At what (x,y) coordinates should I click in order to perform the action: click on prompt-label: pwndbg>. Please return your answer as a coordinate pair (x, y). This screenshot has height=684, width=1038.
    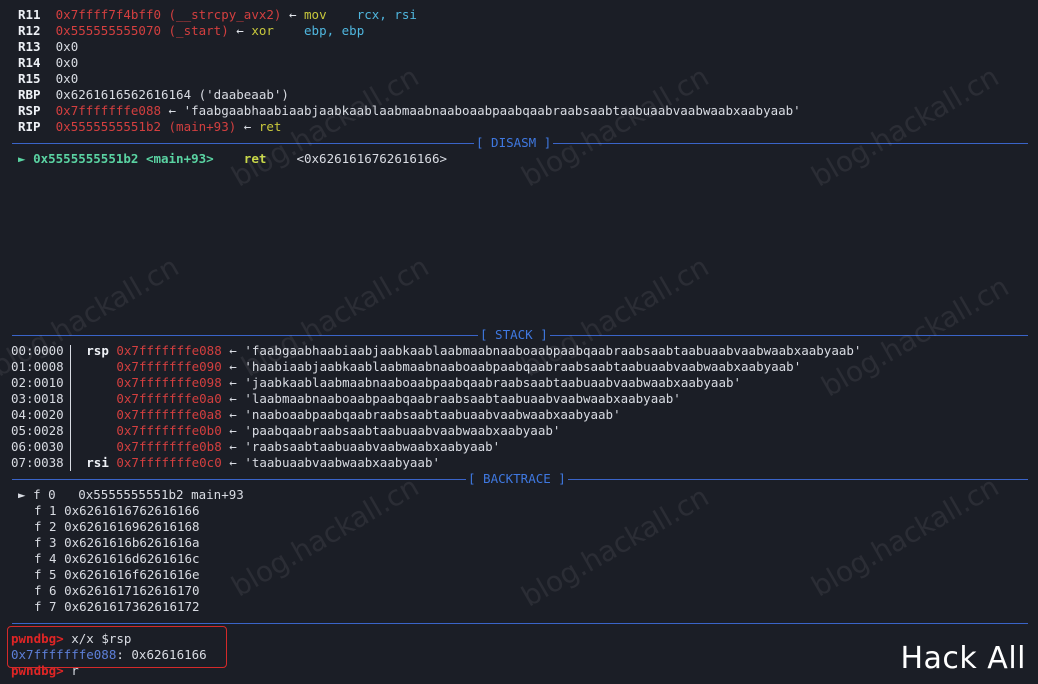
    Looking at the image, I should click on (37, 670).